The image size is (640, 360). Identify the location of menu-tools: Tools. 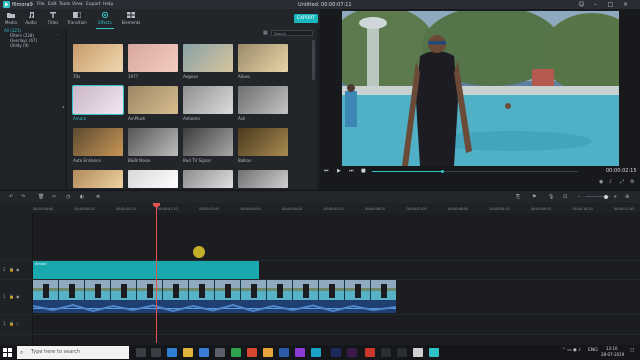
(64, 4).